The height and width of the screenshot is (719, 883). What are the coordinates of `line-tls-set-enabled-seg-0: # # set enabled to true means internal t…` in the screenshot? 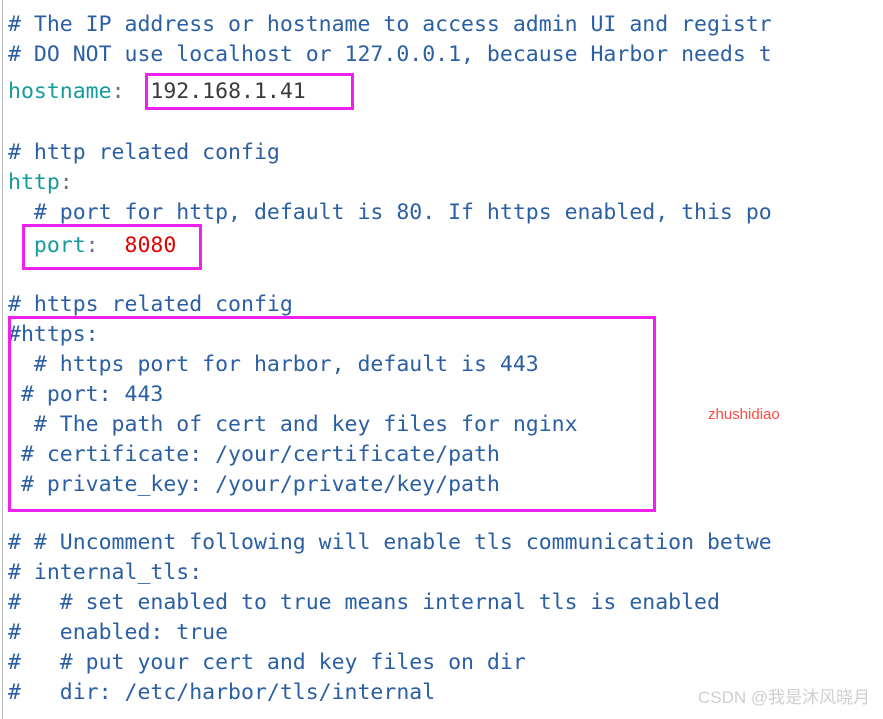 It's located at (364, 602).